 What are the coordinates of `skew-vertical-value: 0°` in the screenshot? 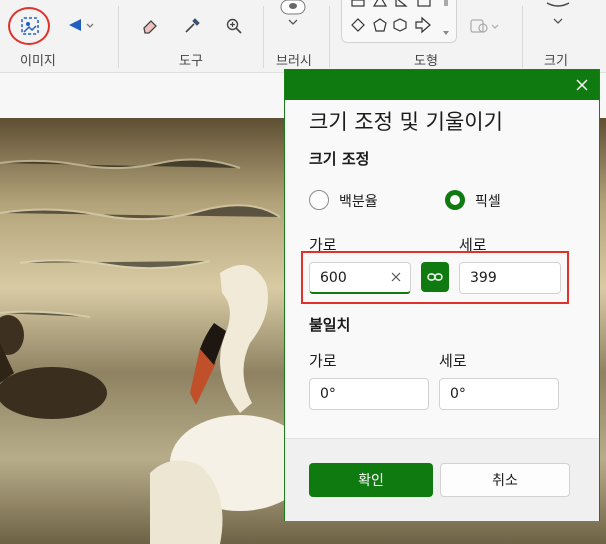 It's located at (458, 394).